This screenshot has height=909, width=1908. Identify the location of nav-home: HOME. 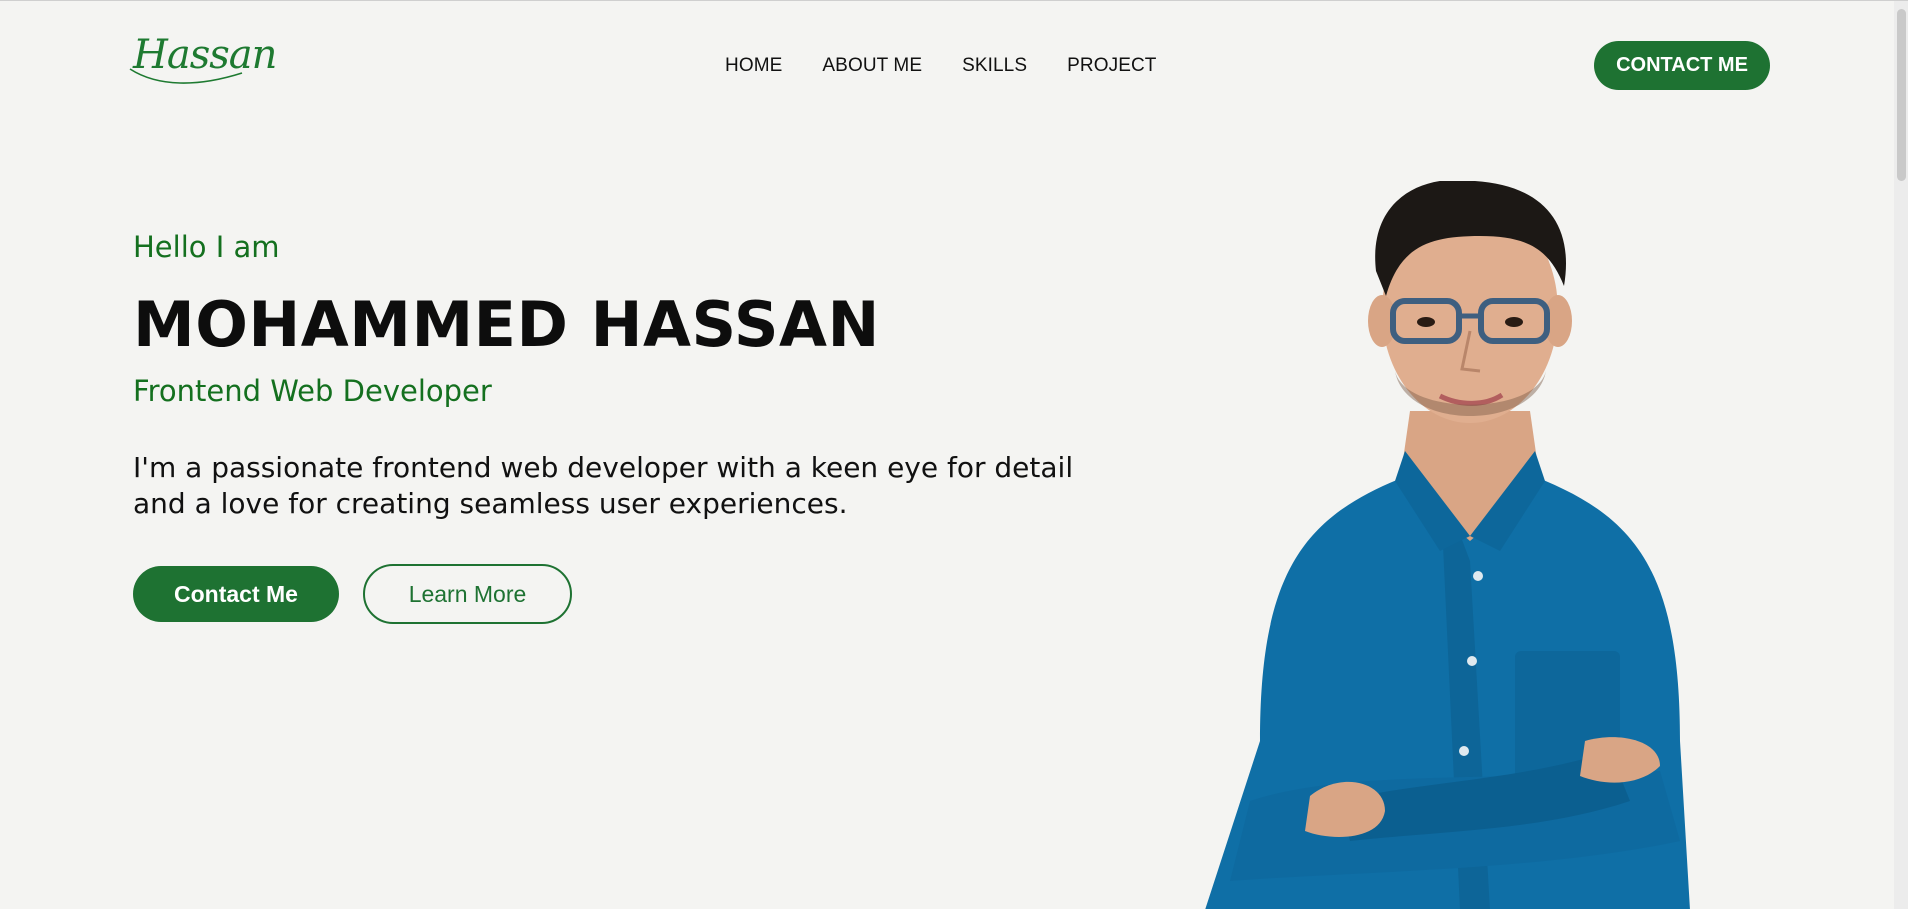
(753, 66).